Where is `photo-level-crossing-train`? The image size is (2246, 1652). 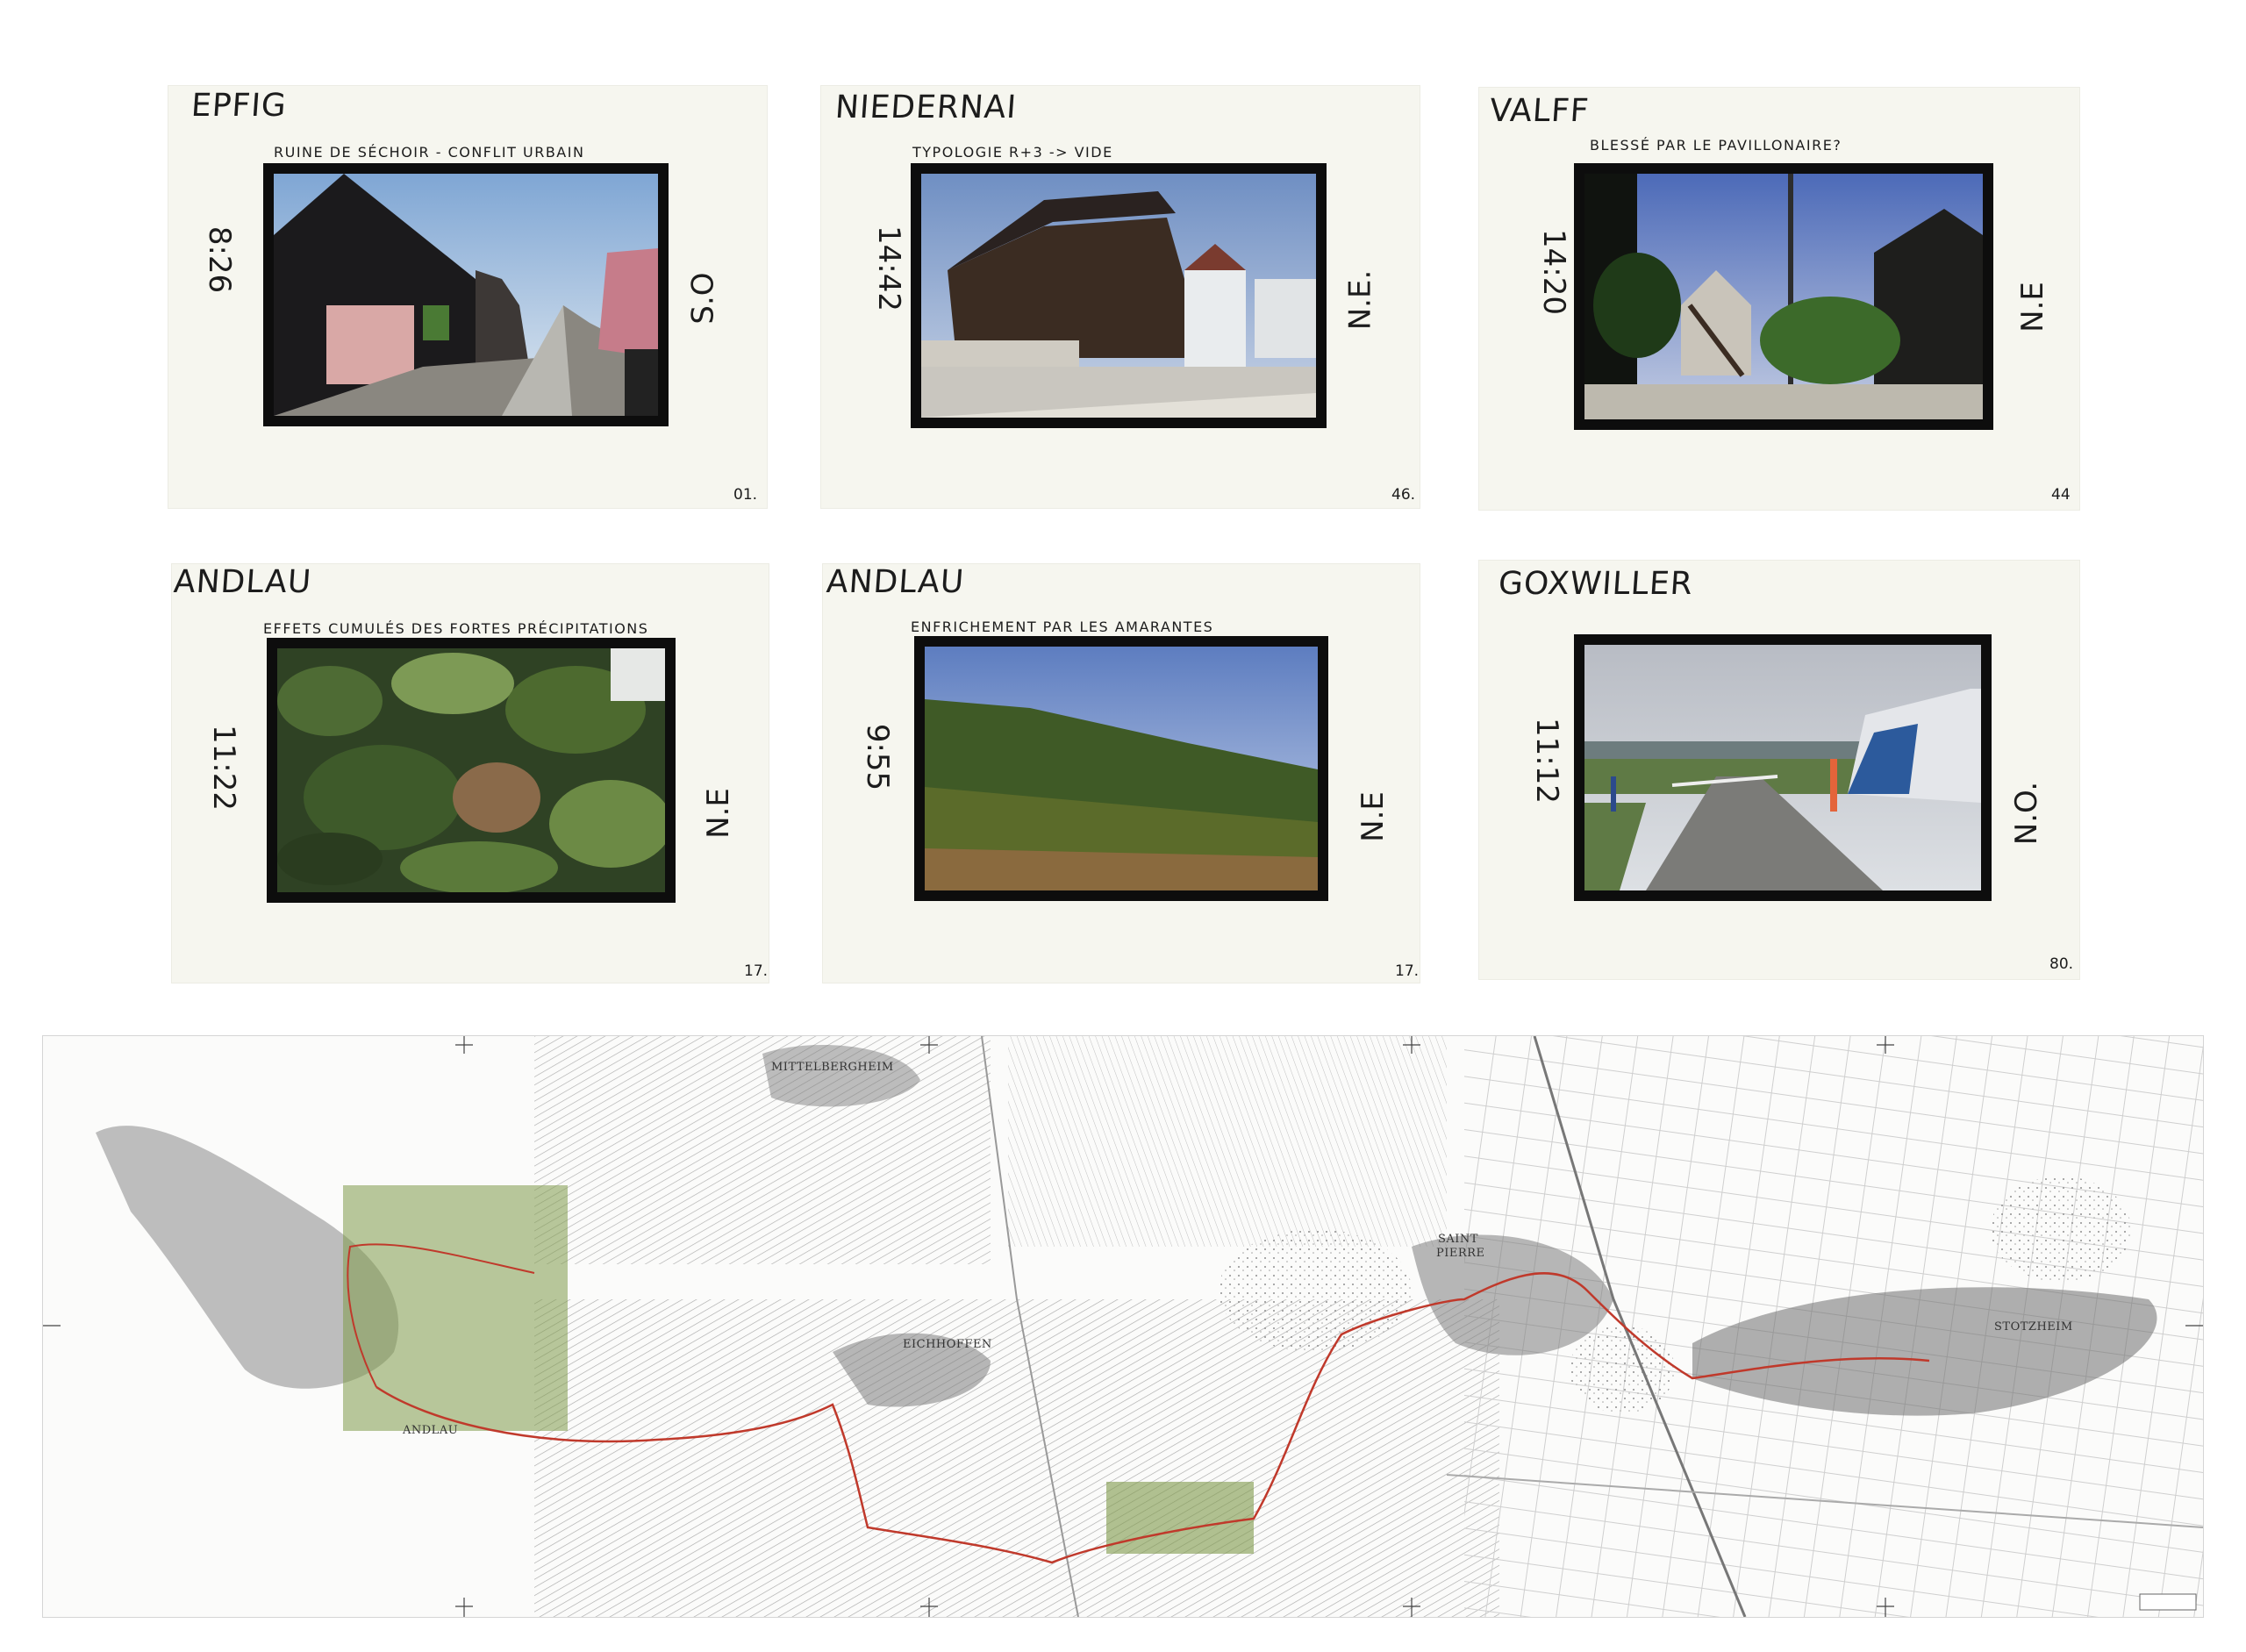
photo-level-crossing-train is located at coordinates (1782, 768).